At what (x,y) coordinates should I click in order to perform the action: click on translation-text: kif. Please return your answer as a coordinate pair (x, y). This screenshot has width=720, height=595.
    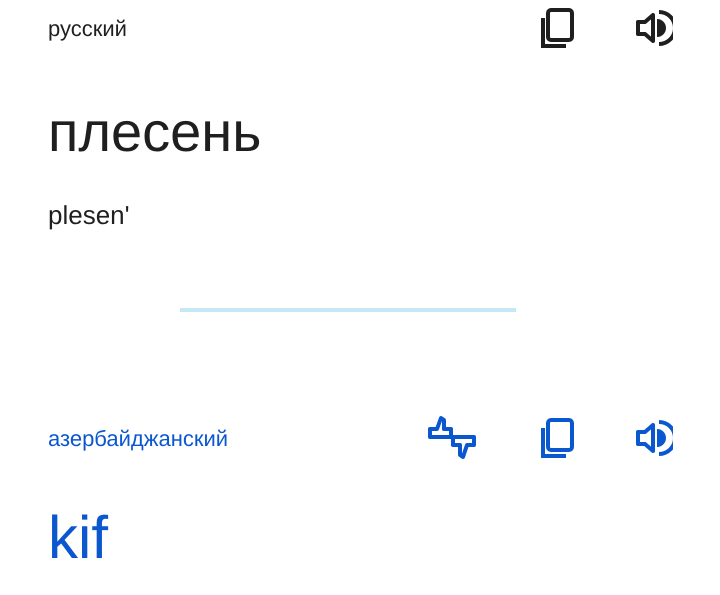
    Looking at the image, I should click on (79, 538).